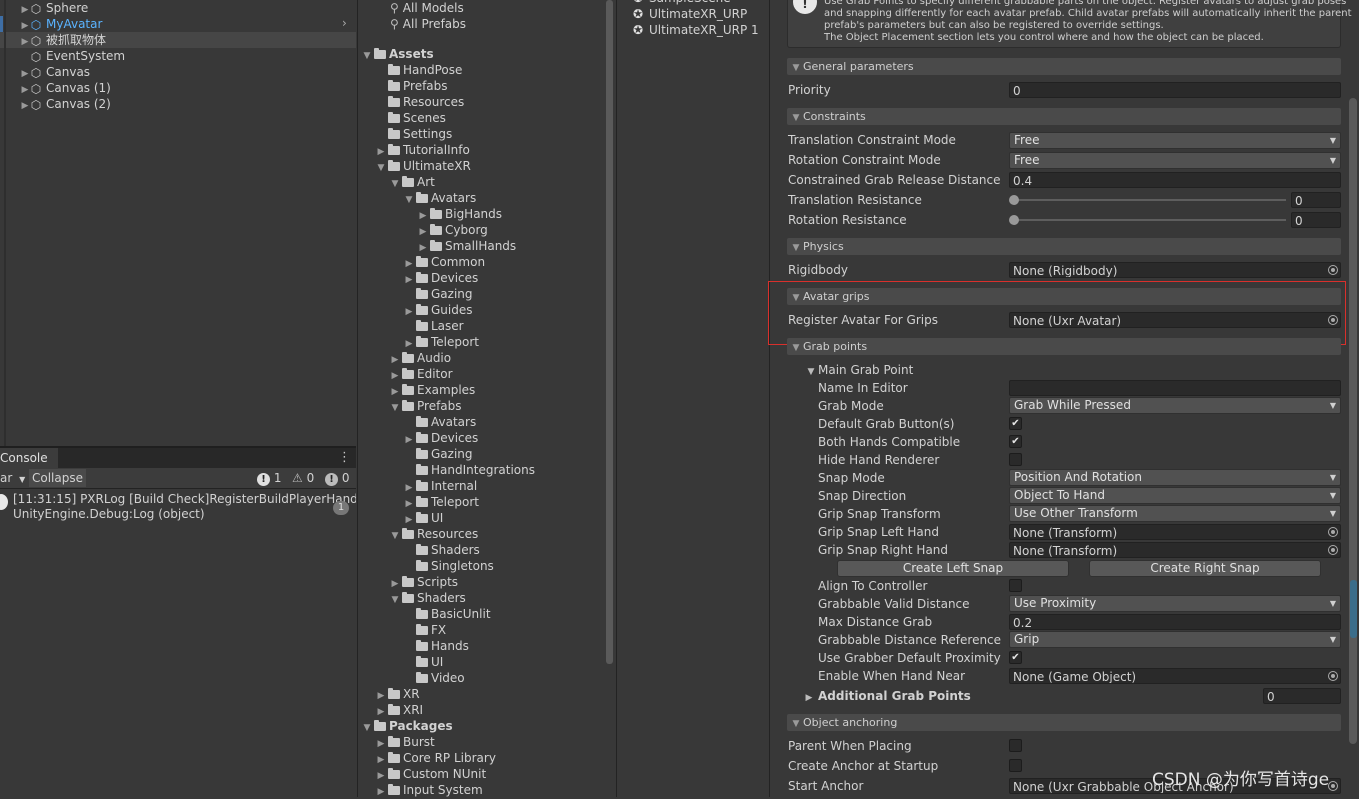 The width and height of the screenshot is (1359, 799). What do you see at coordinates (1149, 200) in the screenshot?
I see `translation-resistance-slider` at bounding box center [1149, 200].